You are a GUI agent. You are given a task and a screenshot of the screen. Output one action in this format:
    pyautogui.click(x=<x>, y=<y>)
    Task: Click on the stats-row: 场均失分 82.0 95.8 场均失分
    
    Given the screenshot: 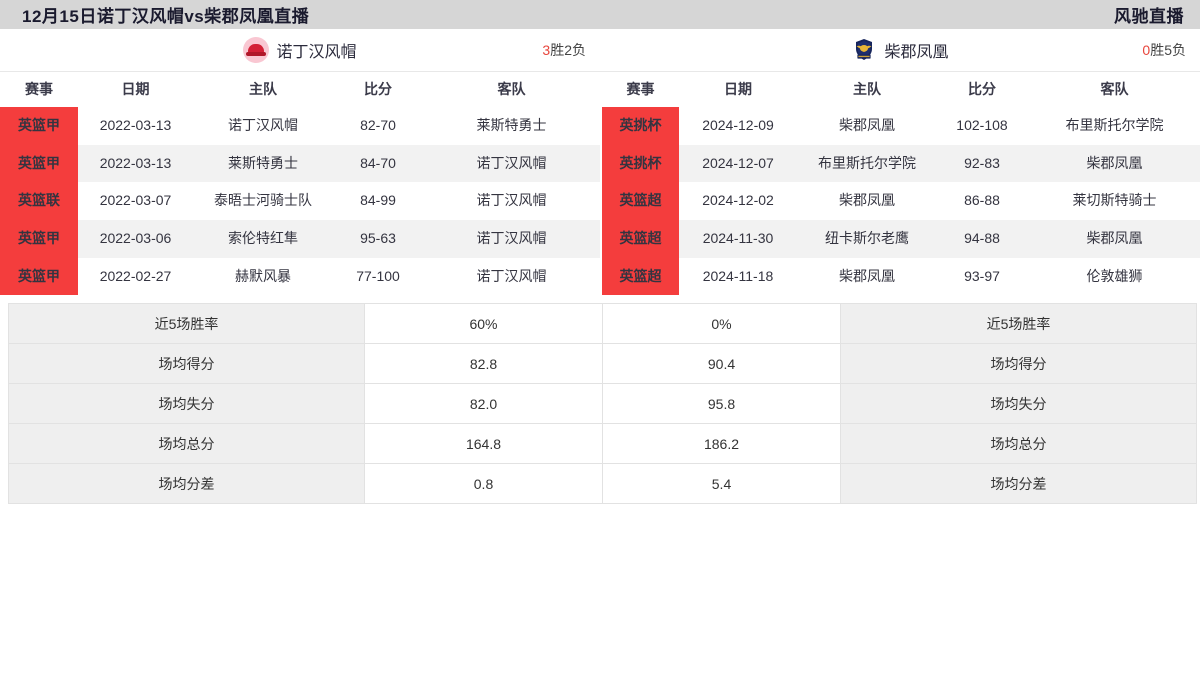 What is the action you would take?
    pyautogui.click(x=602, y=404)
    